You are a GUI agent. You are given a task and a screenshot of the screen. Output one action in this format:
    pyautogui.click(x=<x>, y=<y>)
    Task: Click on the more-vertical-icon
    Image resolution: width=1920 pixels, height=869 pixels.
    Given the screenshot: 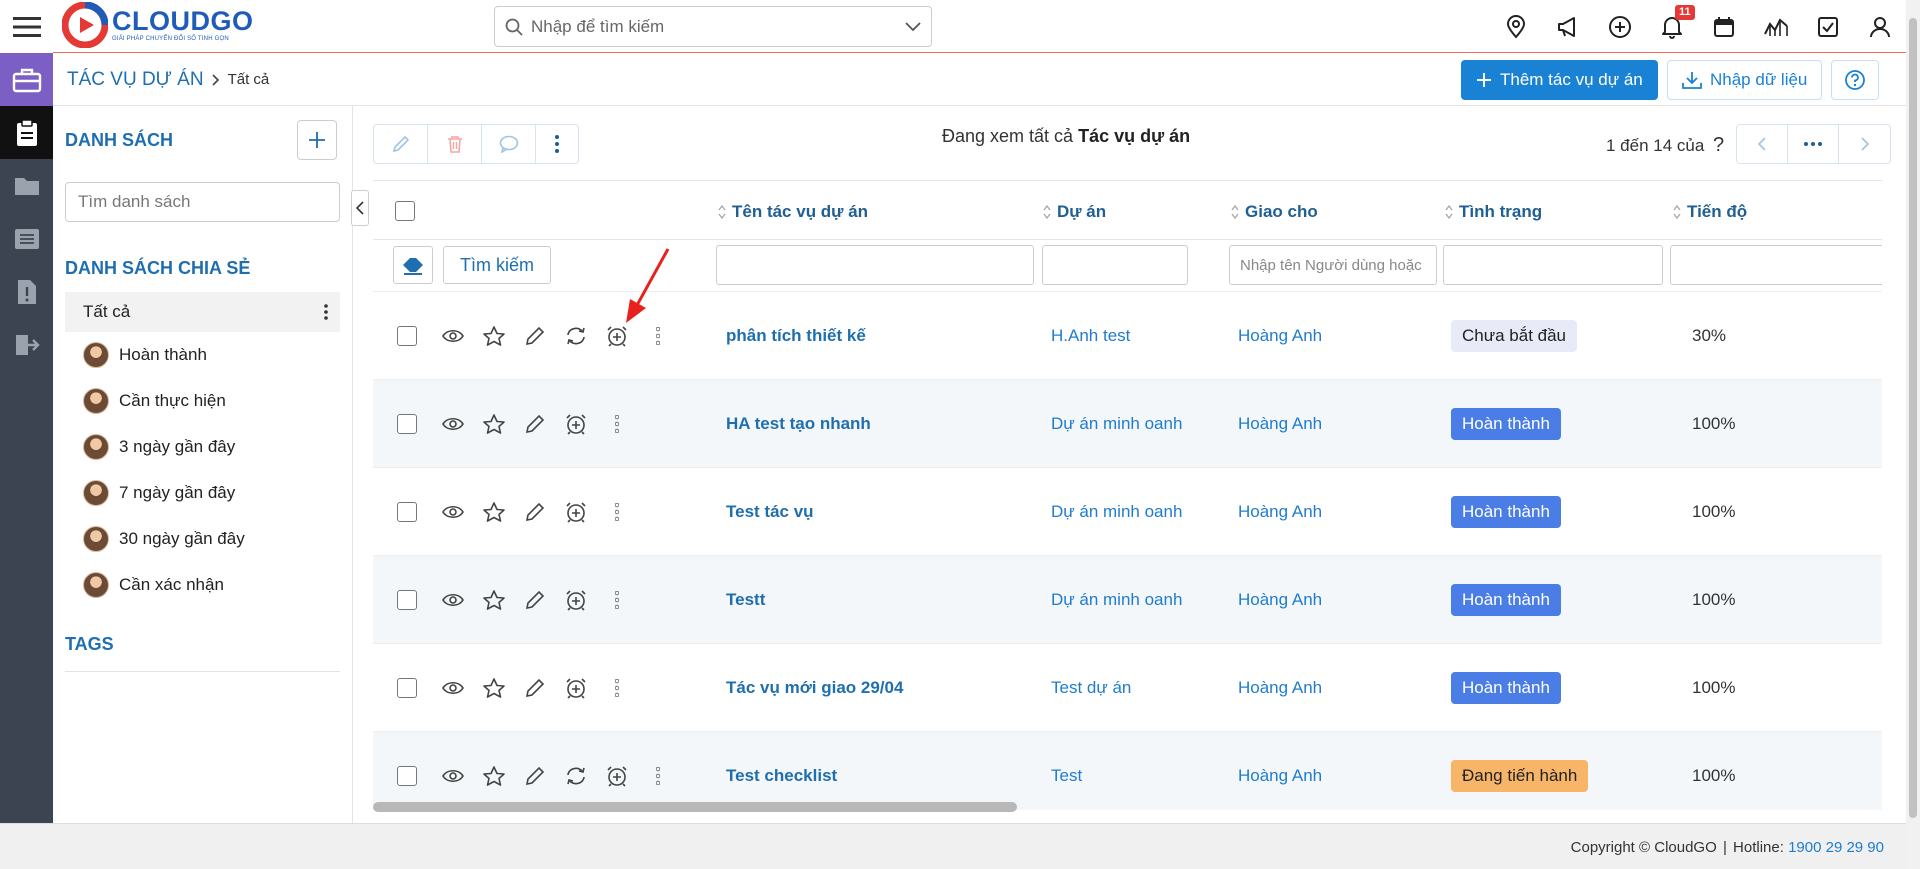 What is the action you would take?
    pyautogui.click(x=326, y=312)
    